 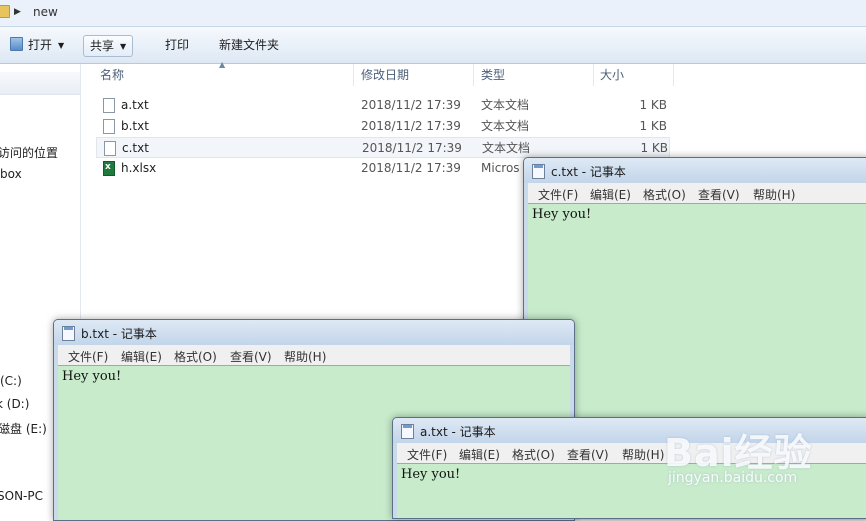 I want to click on nav-item-computer: SON-PC, so click(x=21, y=496).